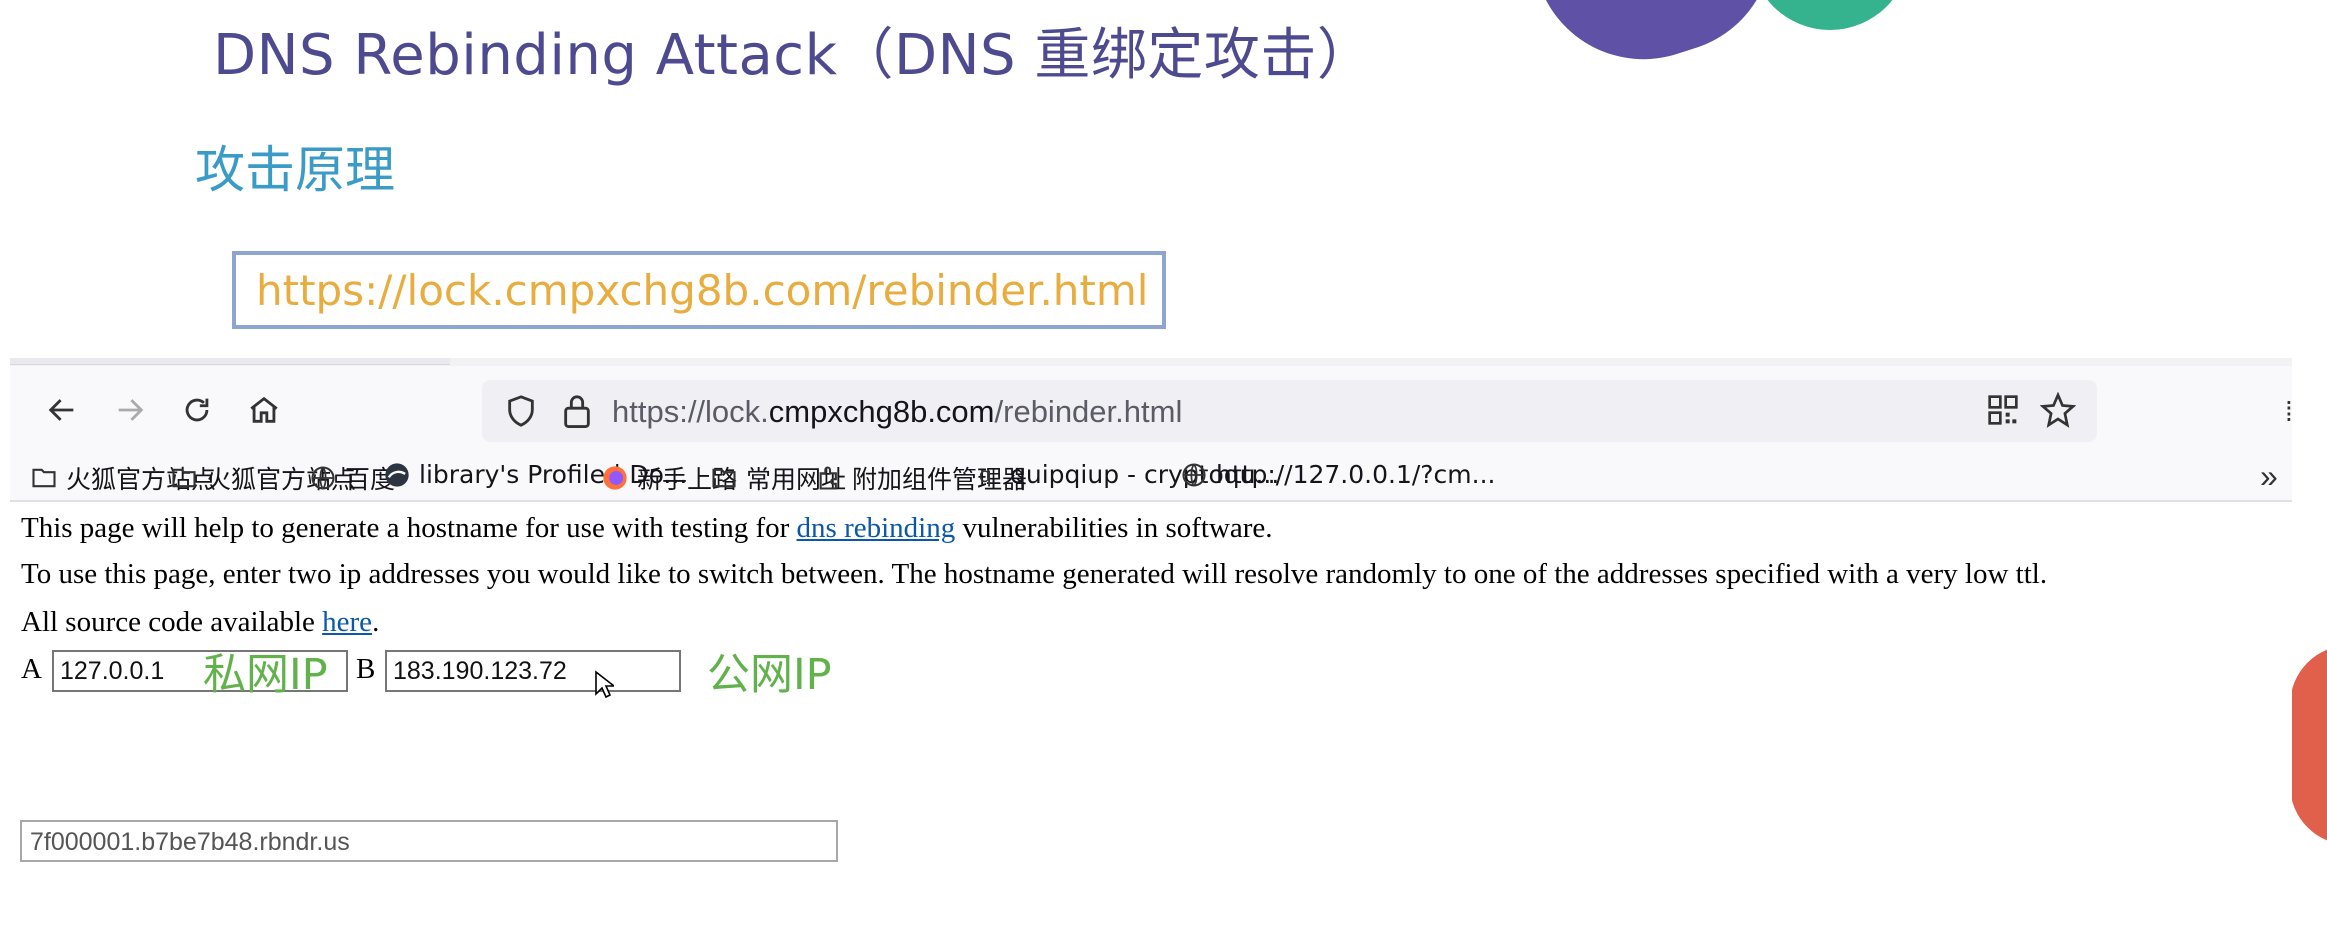 This screenshot has height=941, width=2327. What do you see at coordinates (1114, 528) in the screenshot?
I see `intro-text-end: vulnerabilities in software.` at bounding box center [1114, 528].